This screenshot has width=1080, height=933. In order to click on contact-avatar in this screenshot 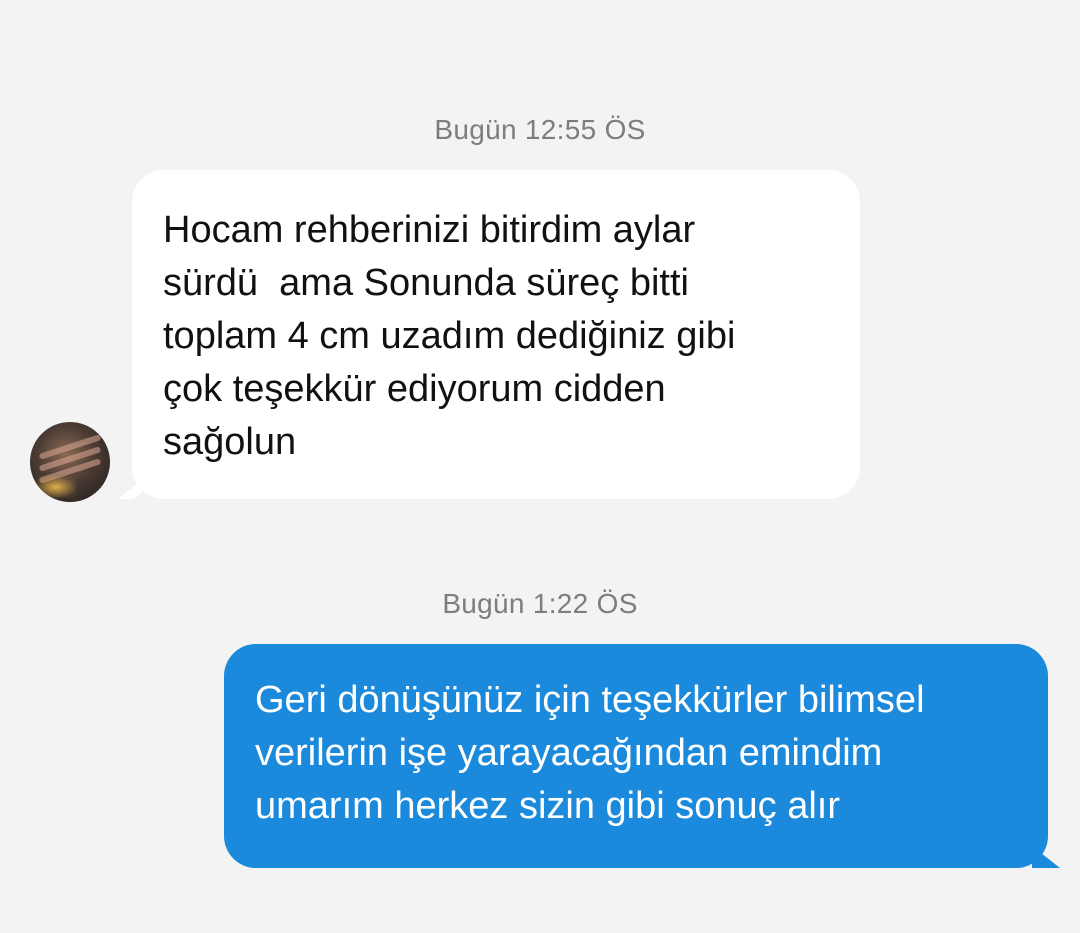, I will do `click(70, 462)`.